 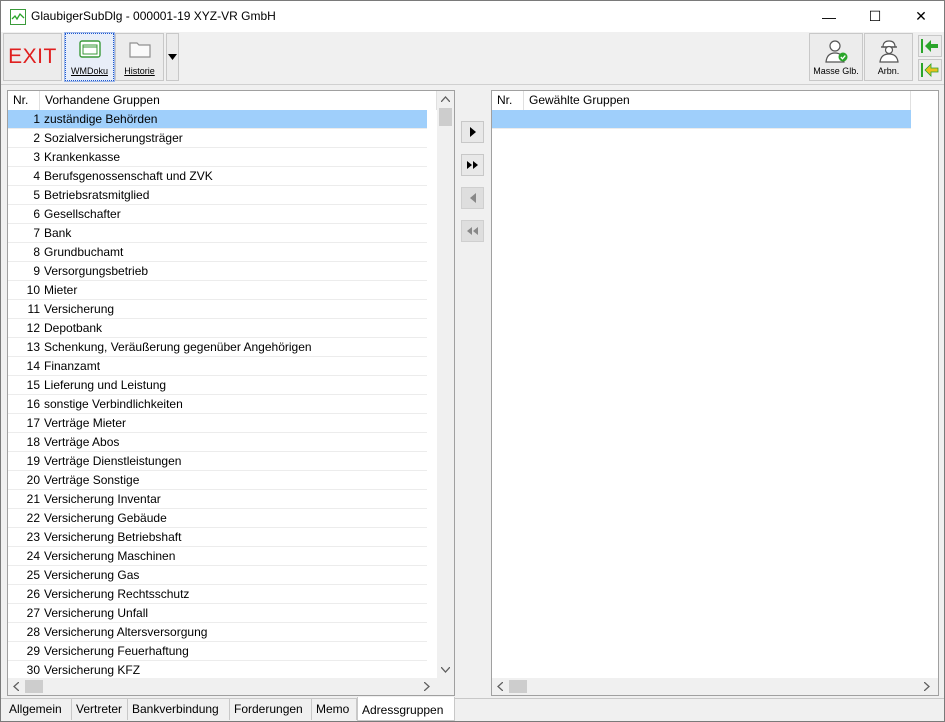 I want to click on triangle-right-icon, so click(x=472, y=132).